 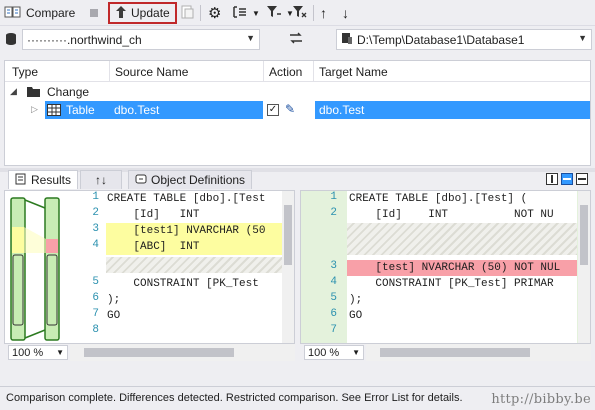 I want to click on left-horizontal-scrollbar, so click(x=182, y=352).